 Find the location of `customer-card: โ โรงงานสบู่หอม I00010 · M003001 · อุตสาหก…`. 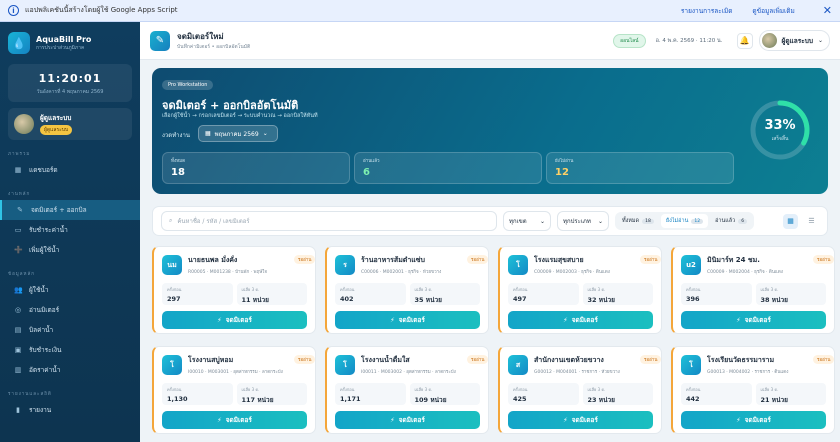

customer-card: โ โรงงานสบู่หอม I00010 · M003001 · อุตสาหก… is located at coordinates (234, 390).